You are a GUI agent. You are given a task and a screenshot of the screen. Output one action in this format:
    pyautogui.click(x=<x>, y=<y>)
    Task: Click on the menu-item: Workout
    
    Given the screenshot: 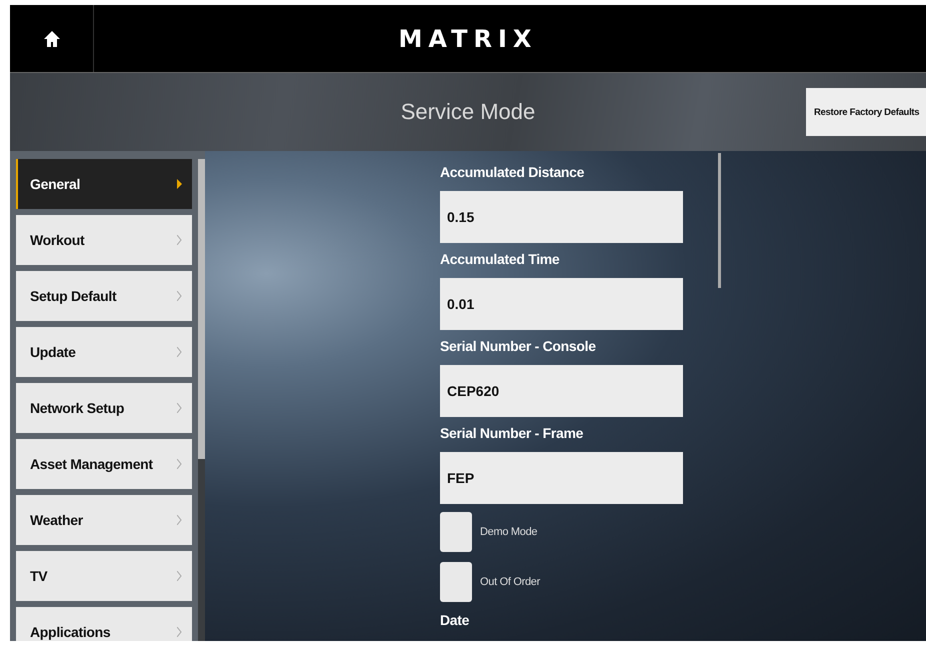 What is the action you would take?
    pyautogui.click(x=104, y=240)
    